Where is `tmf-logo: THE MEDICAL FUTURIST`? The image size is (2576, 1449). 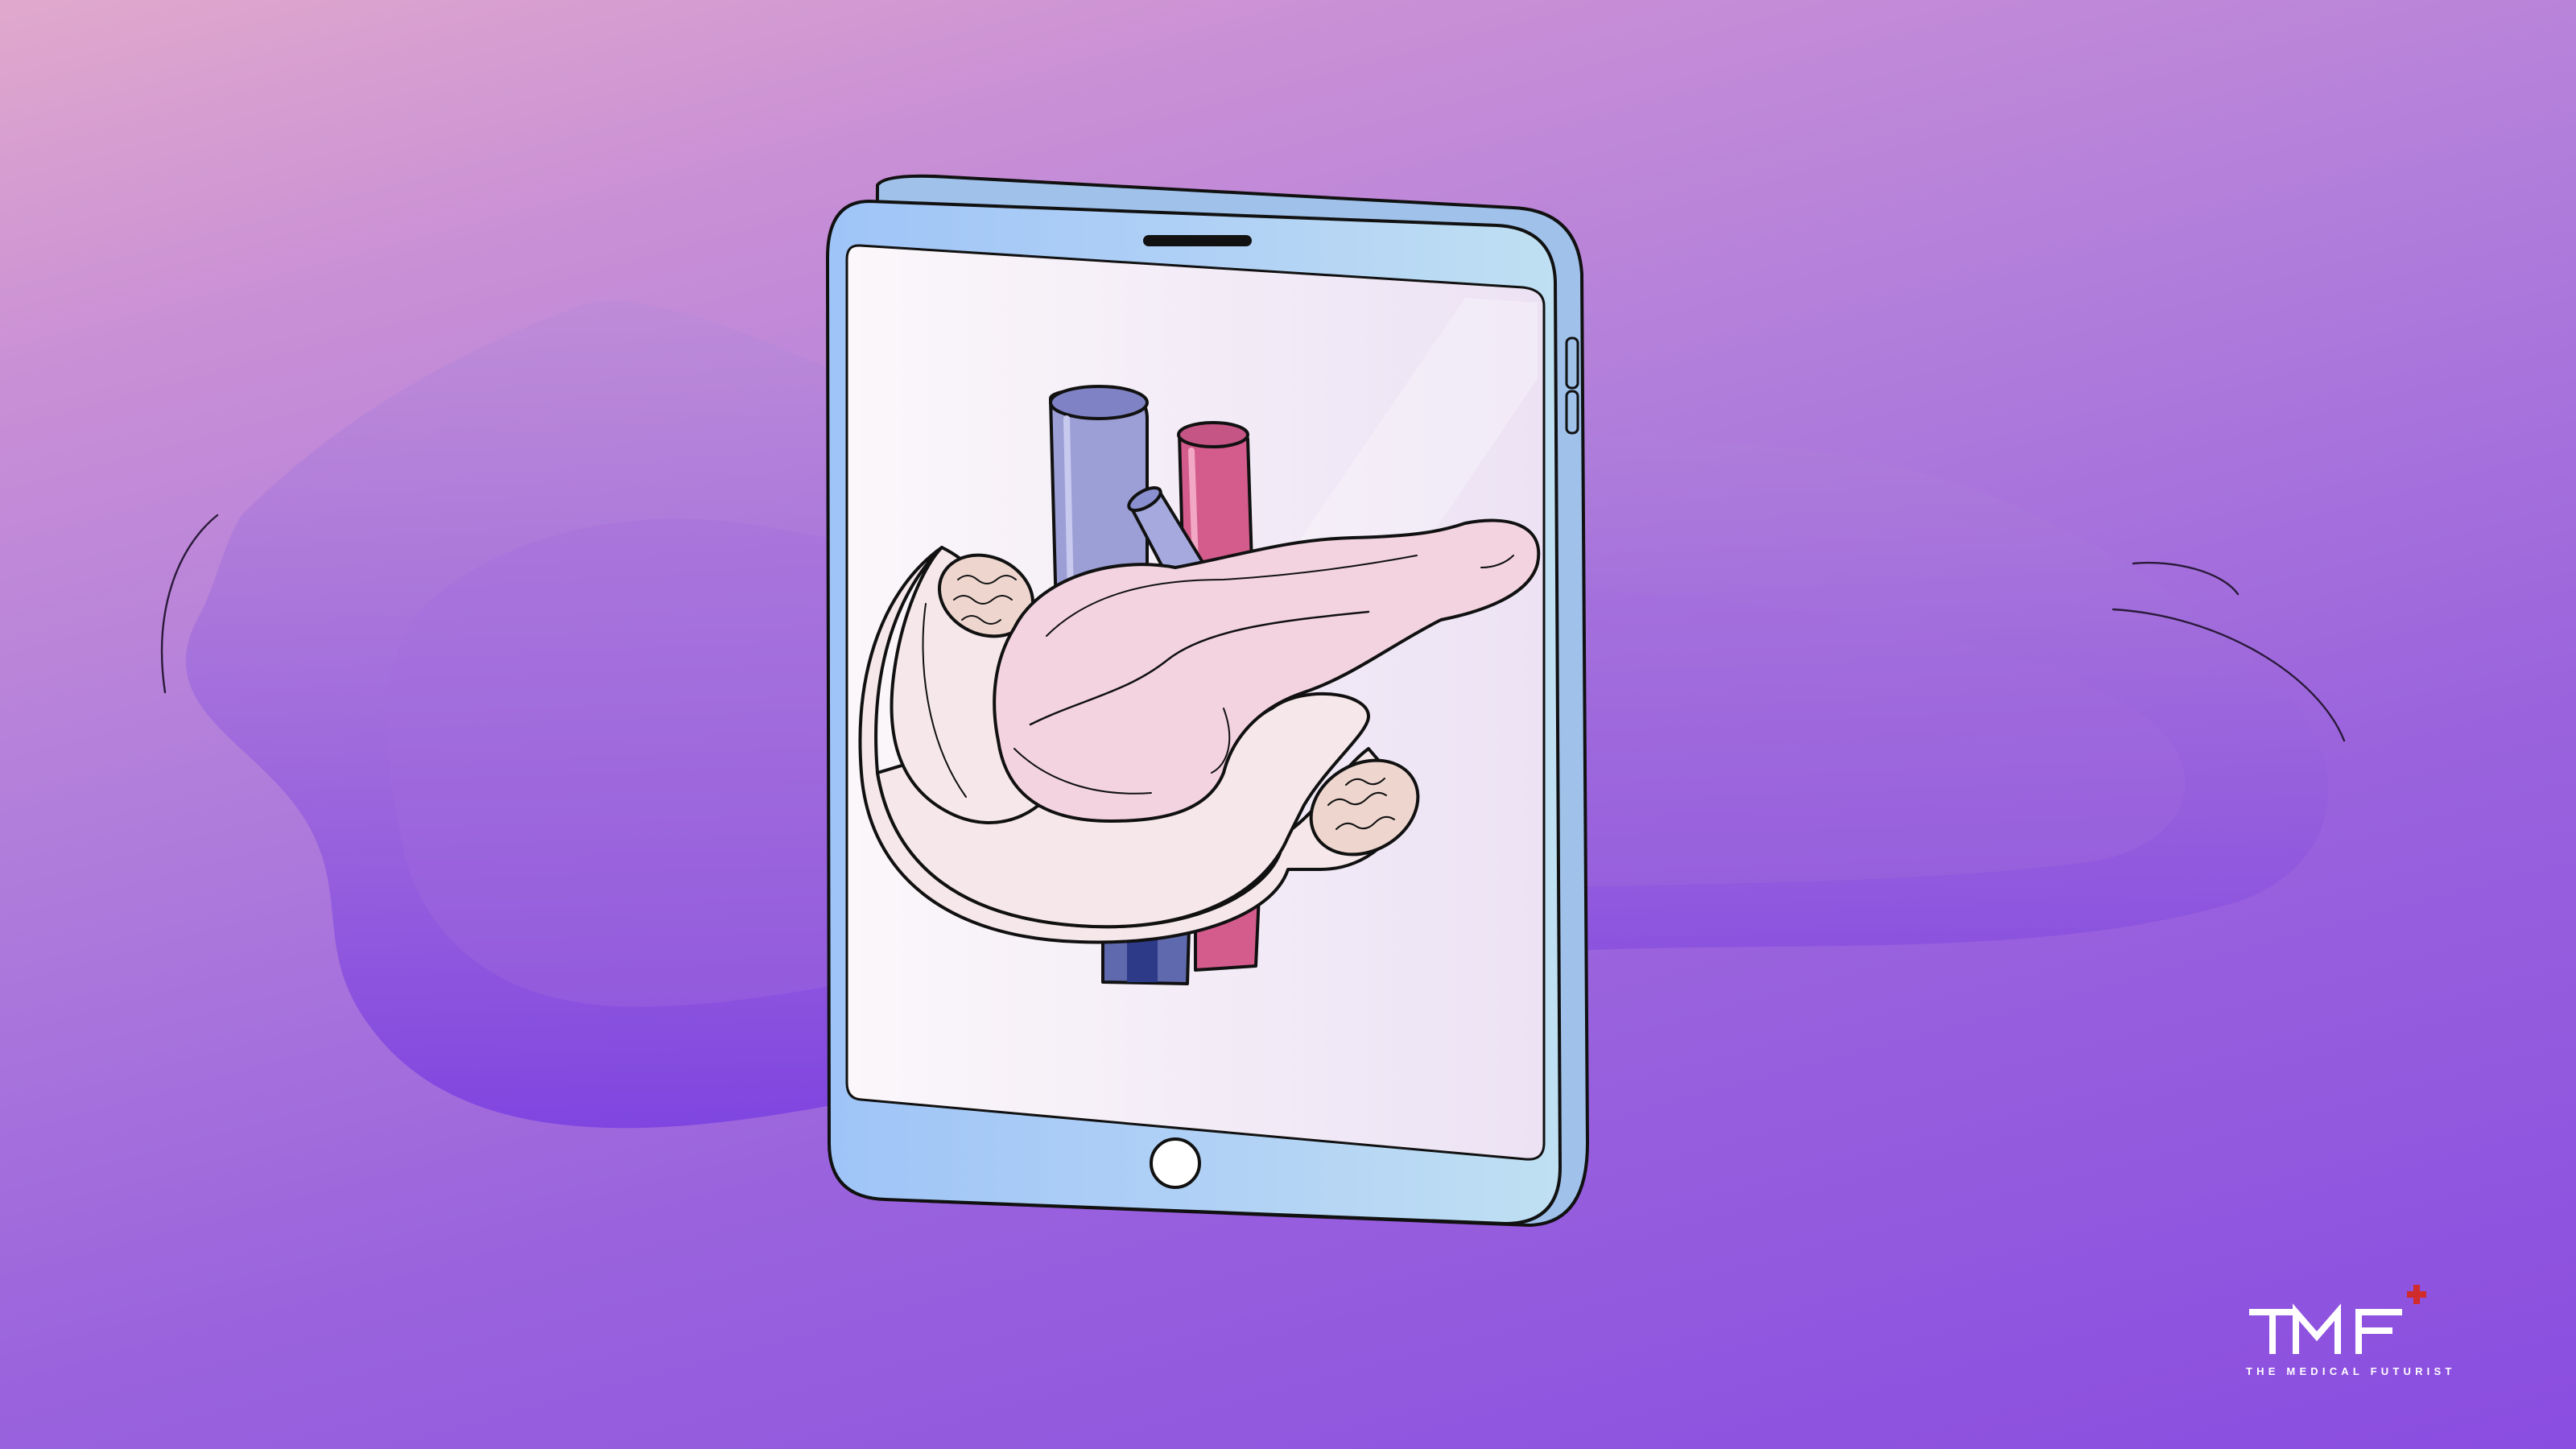
tmf-logo: THE MEDICAL FUTURIST is located at coordinates (2379, 1332).